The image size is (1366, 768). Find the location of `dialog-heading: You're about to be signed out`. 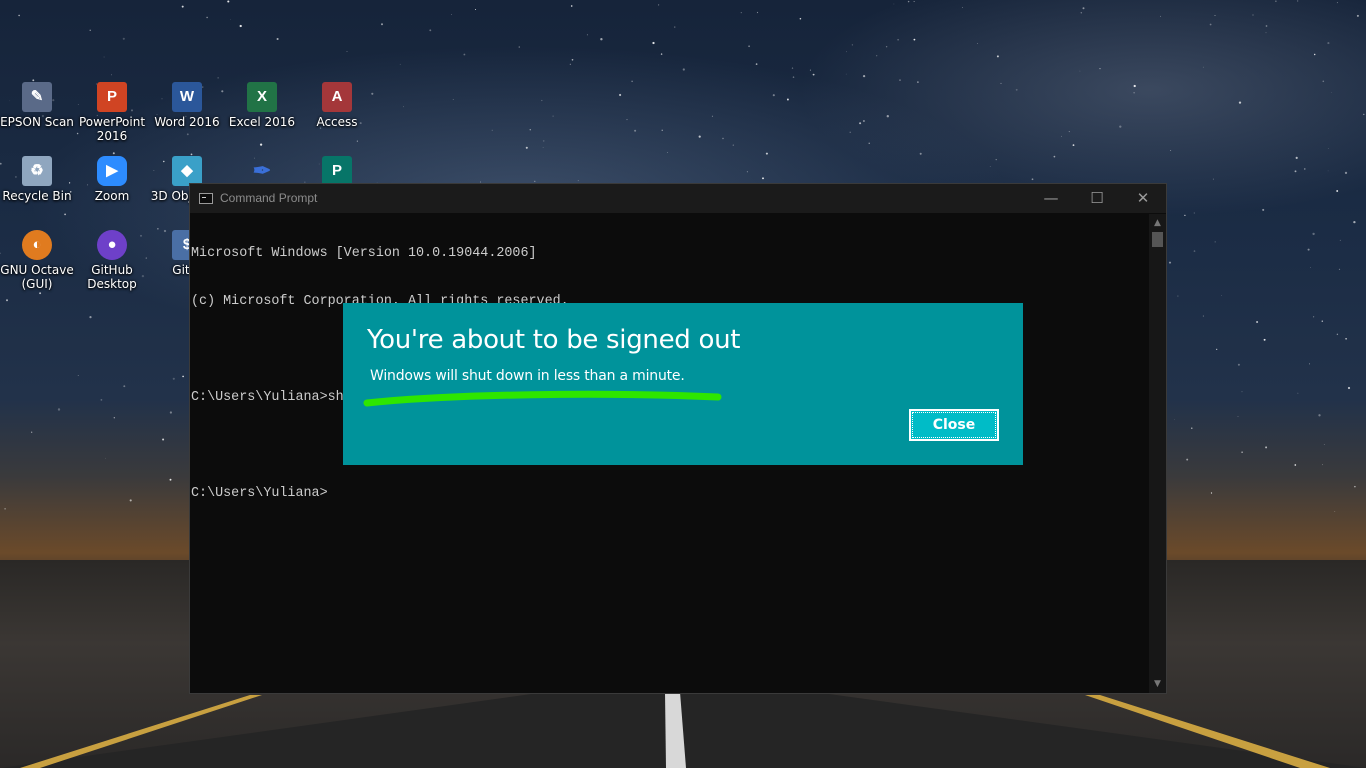

dialog-heading: You're about to be signed out is located at coordinates (554, 340).